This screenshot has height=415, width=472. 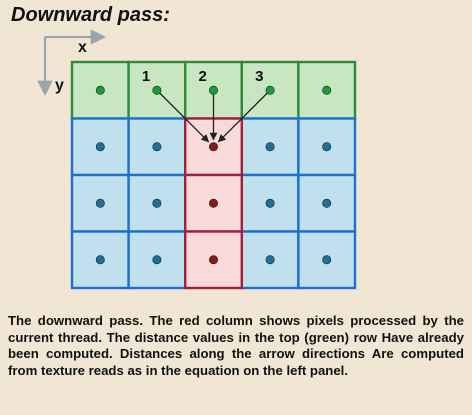 I want to click on pixel-dot-r3-c2, so click(x=214, y=260).